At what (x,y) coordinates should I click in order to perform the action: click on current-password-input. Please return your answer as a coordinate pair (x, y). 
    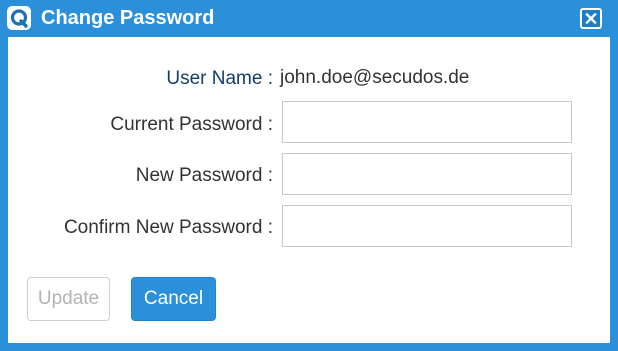
    Looking at the image, I should click on (427, 122).